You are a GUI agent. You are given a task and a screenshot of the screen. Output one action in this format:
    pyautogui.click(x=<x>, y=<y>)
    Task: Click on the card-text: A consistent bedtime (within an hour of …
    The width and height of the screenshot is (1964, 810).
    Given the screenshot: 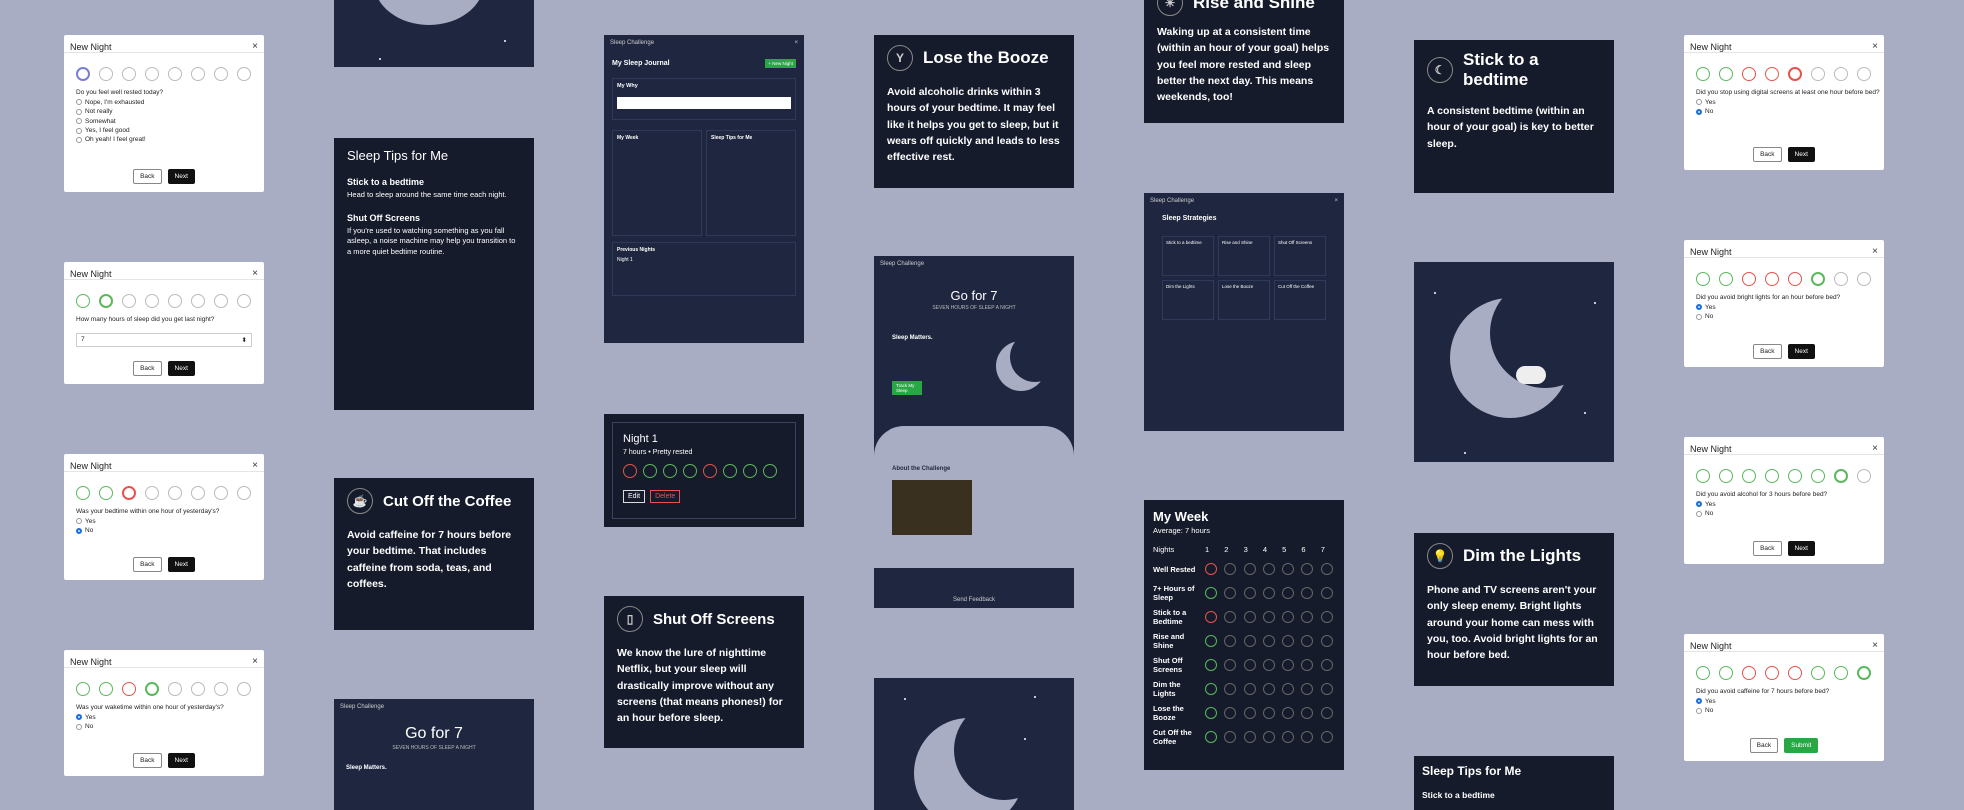 What is the action you would take?
    pyautogui.click(x=1510, y=127)
    